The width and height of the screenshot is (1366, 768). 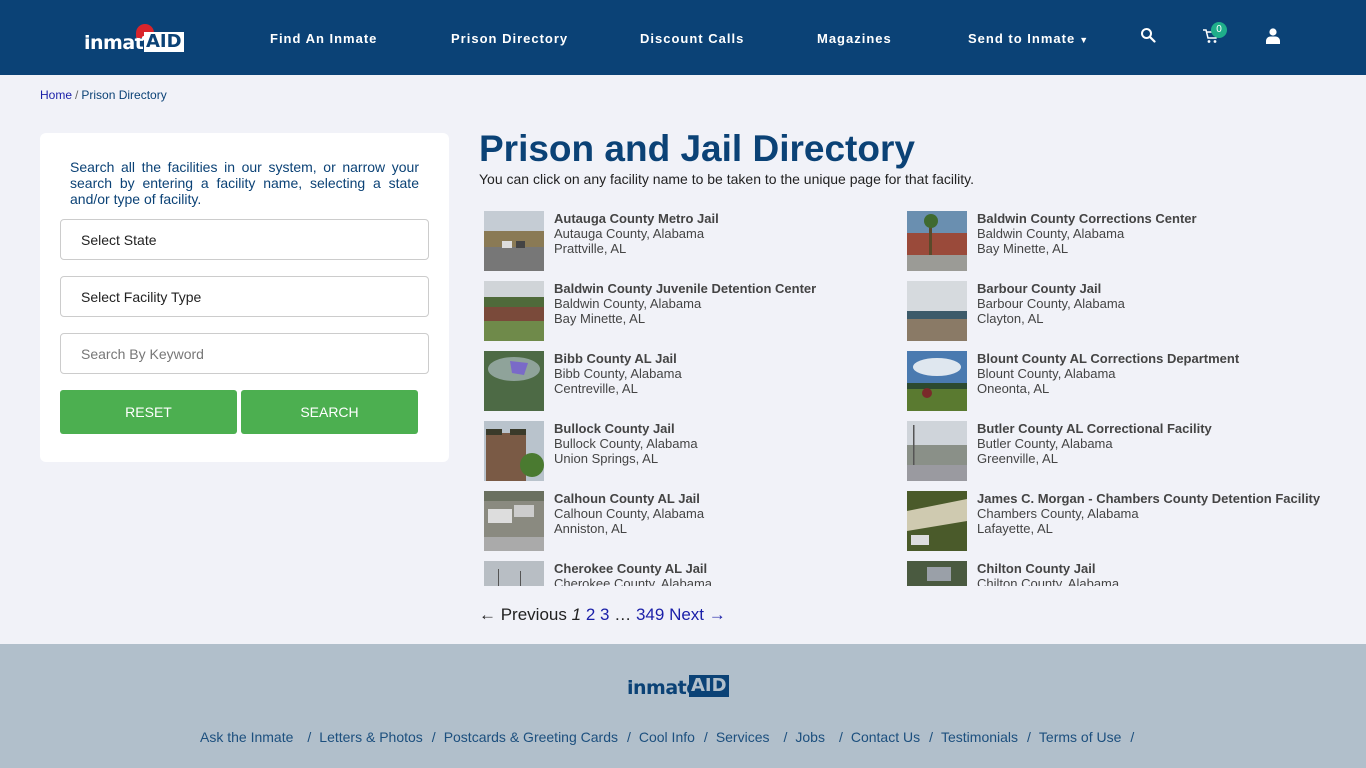 What do you see at coordinates (615, 358) in the screenshot?
I see `facility-name: Bibb County AL Jail` at bounding box center [615, 358].